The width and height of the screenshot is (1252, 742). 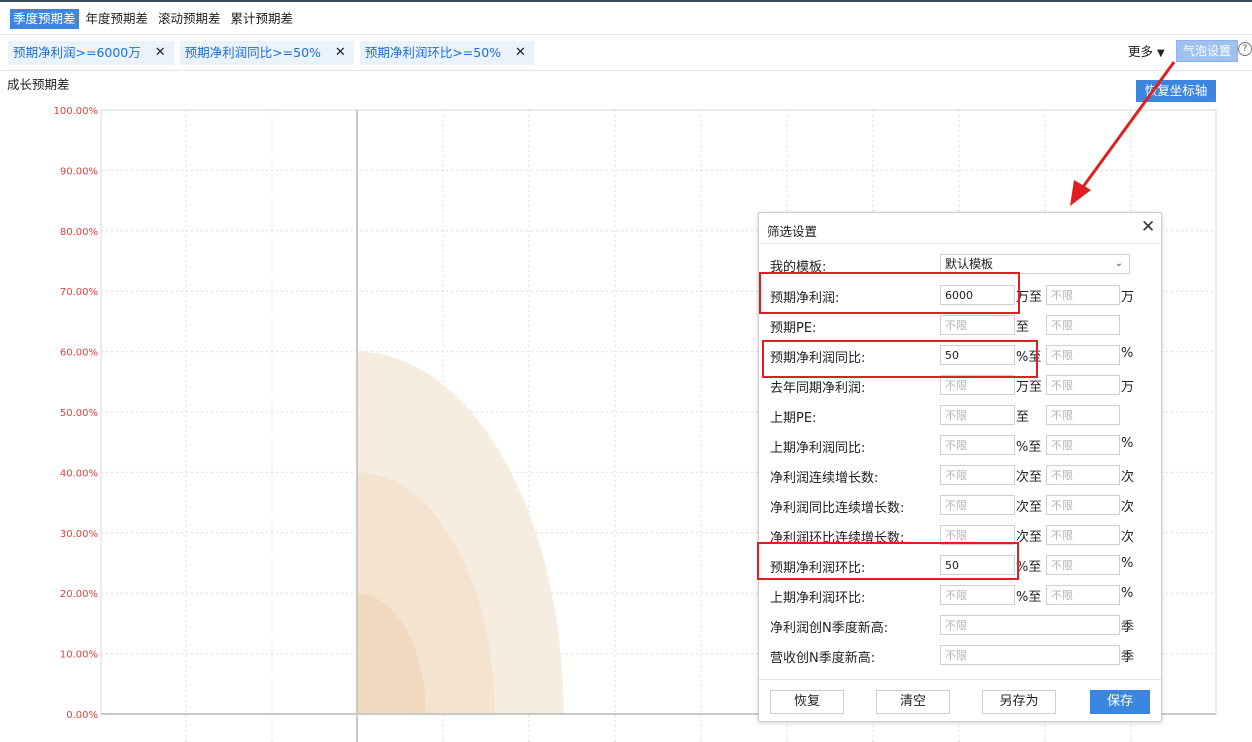 I want to click on filter-label: 上期净利润环比:, so click(x=818, y=598).